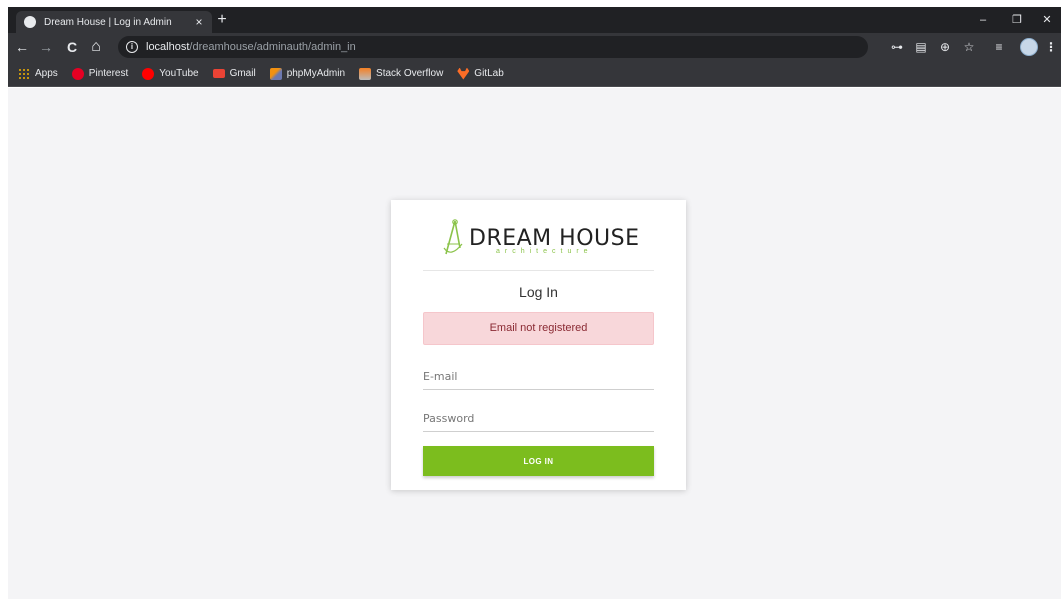 The width and height of the screenshot is (1061, 599). Describe the element at coordinates (1047, 20) in the screenshot. I see `close-window-button: ✕` at that location.